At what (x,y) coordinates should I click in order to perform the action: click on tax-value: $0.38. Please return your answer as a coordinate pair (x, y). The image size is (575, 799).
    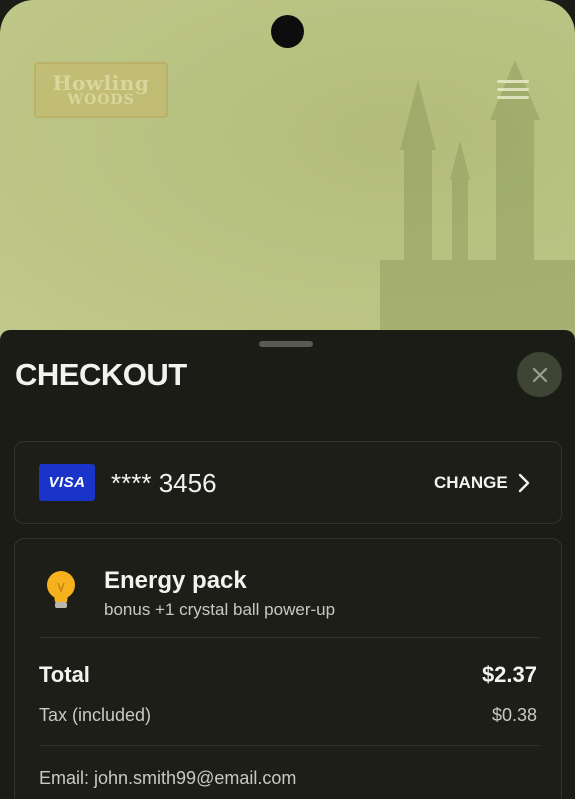
    Looking at the image, I should click on (514, 715).